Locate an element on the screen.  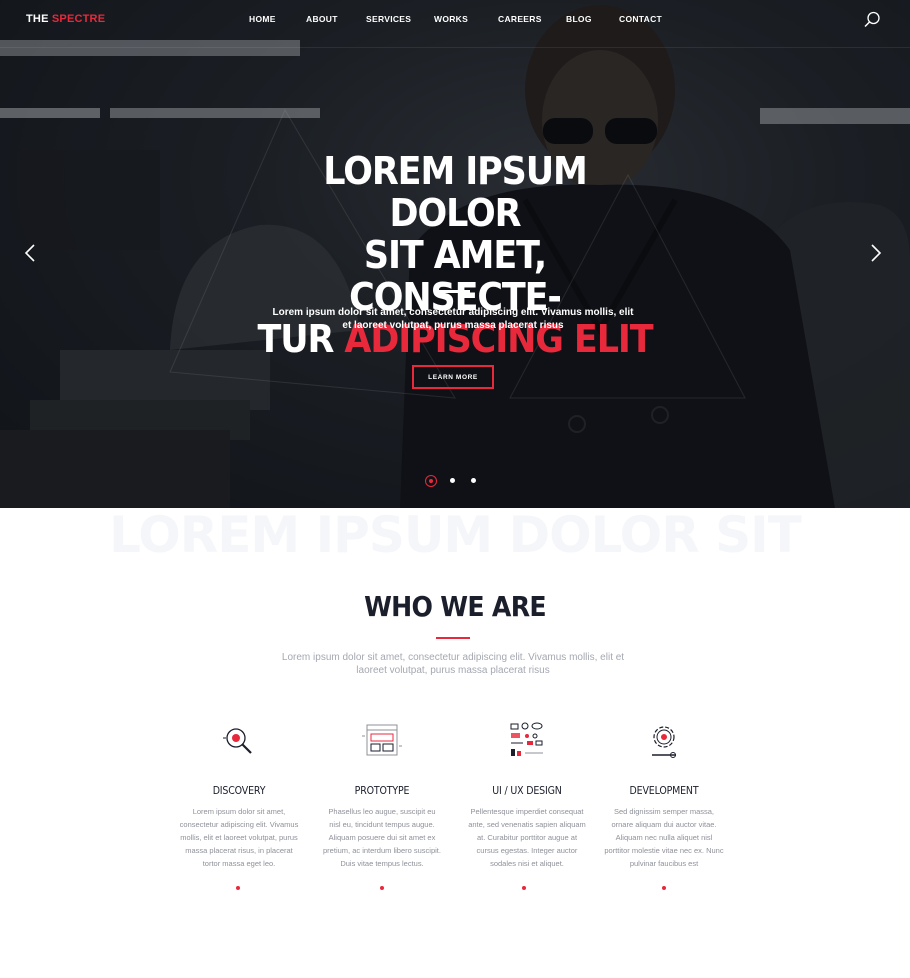
gear-wrench-icon is located at coordinates (664, 742).